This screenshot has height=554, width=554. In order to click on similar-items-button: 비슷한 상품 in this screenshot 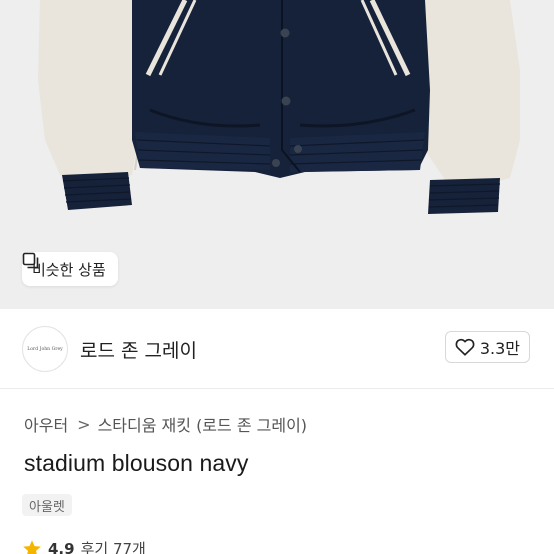, I will do `click(70, 269)`.